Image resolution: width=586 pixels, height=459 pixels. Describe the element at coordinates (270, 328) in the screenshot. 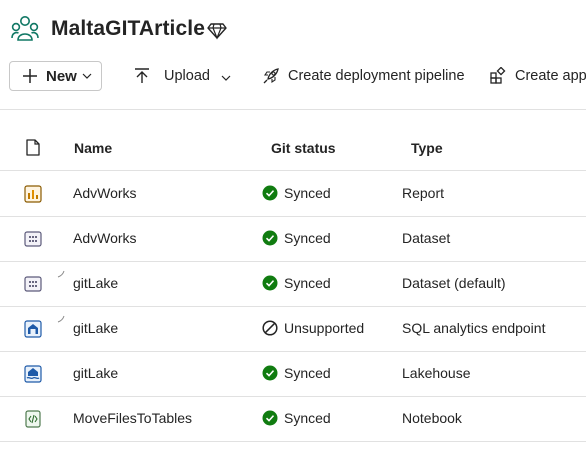

I see `unsupported-icon` at that location.